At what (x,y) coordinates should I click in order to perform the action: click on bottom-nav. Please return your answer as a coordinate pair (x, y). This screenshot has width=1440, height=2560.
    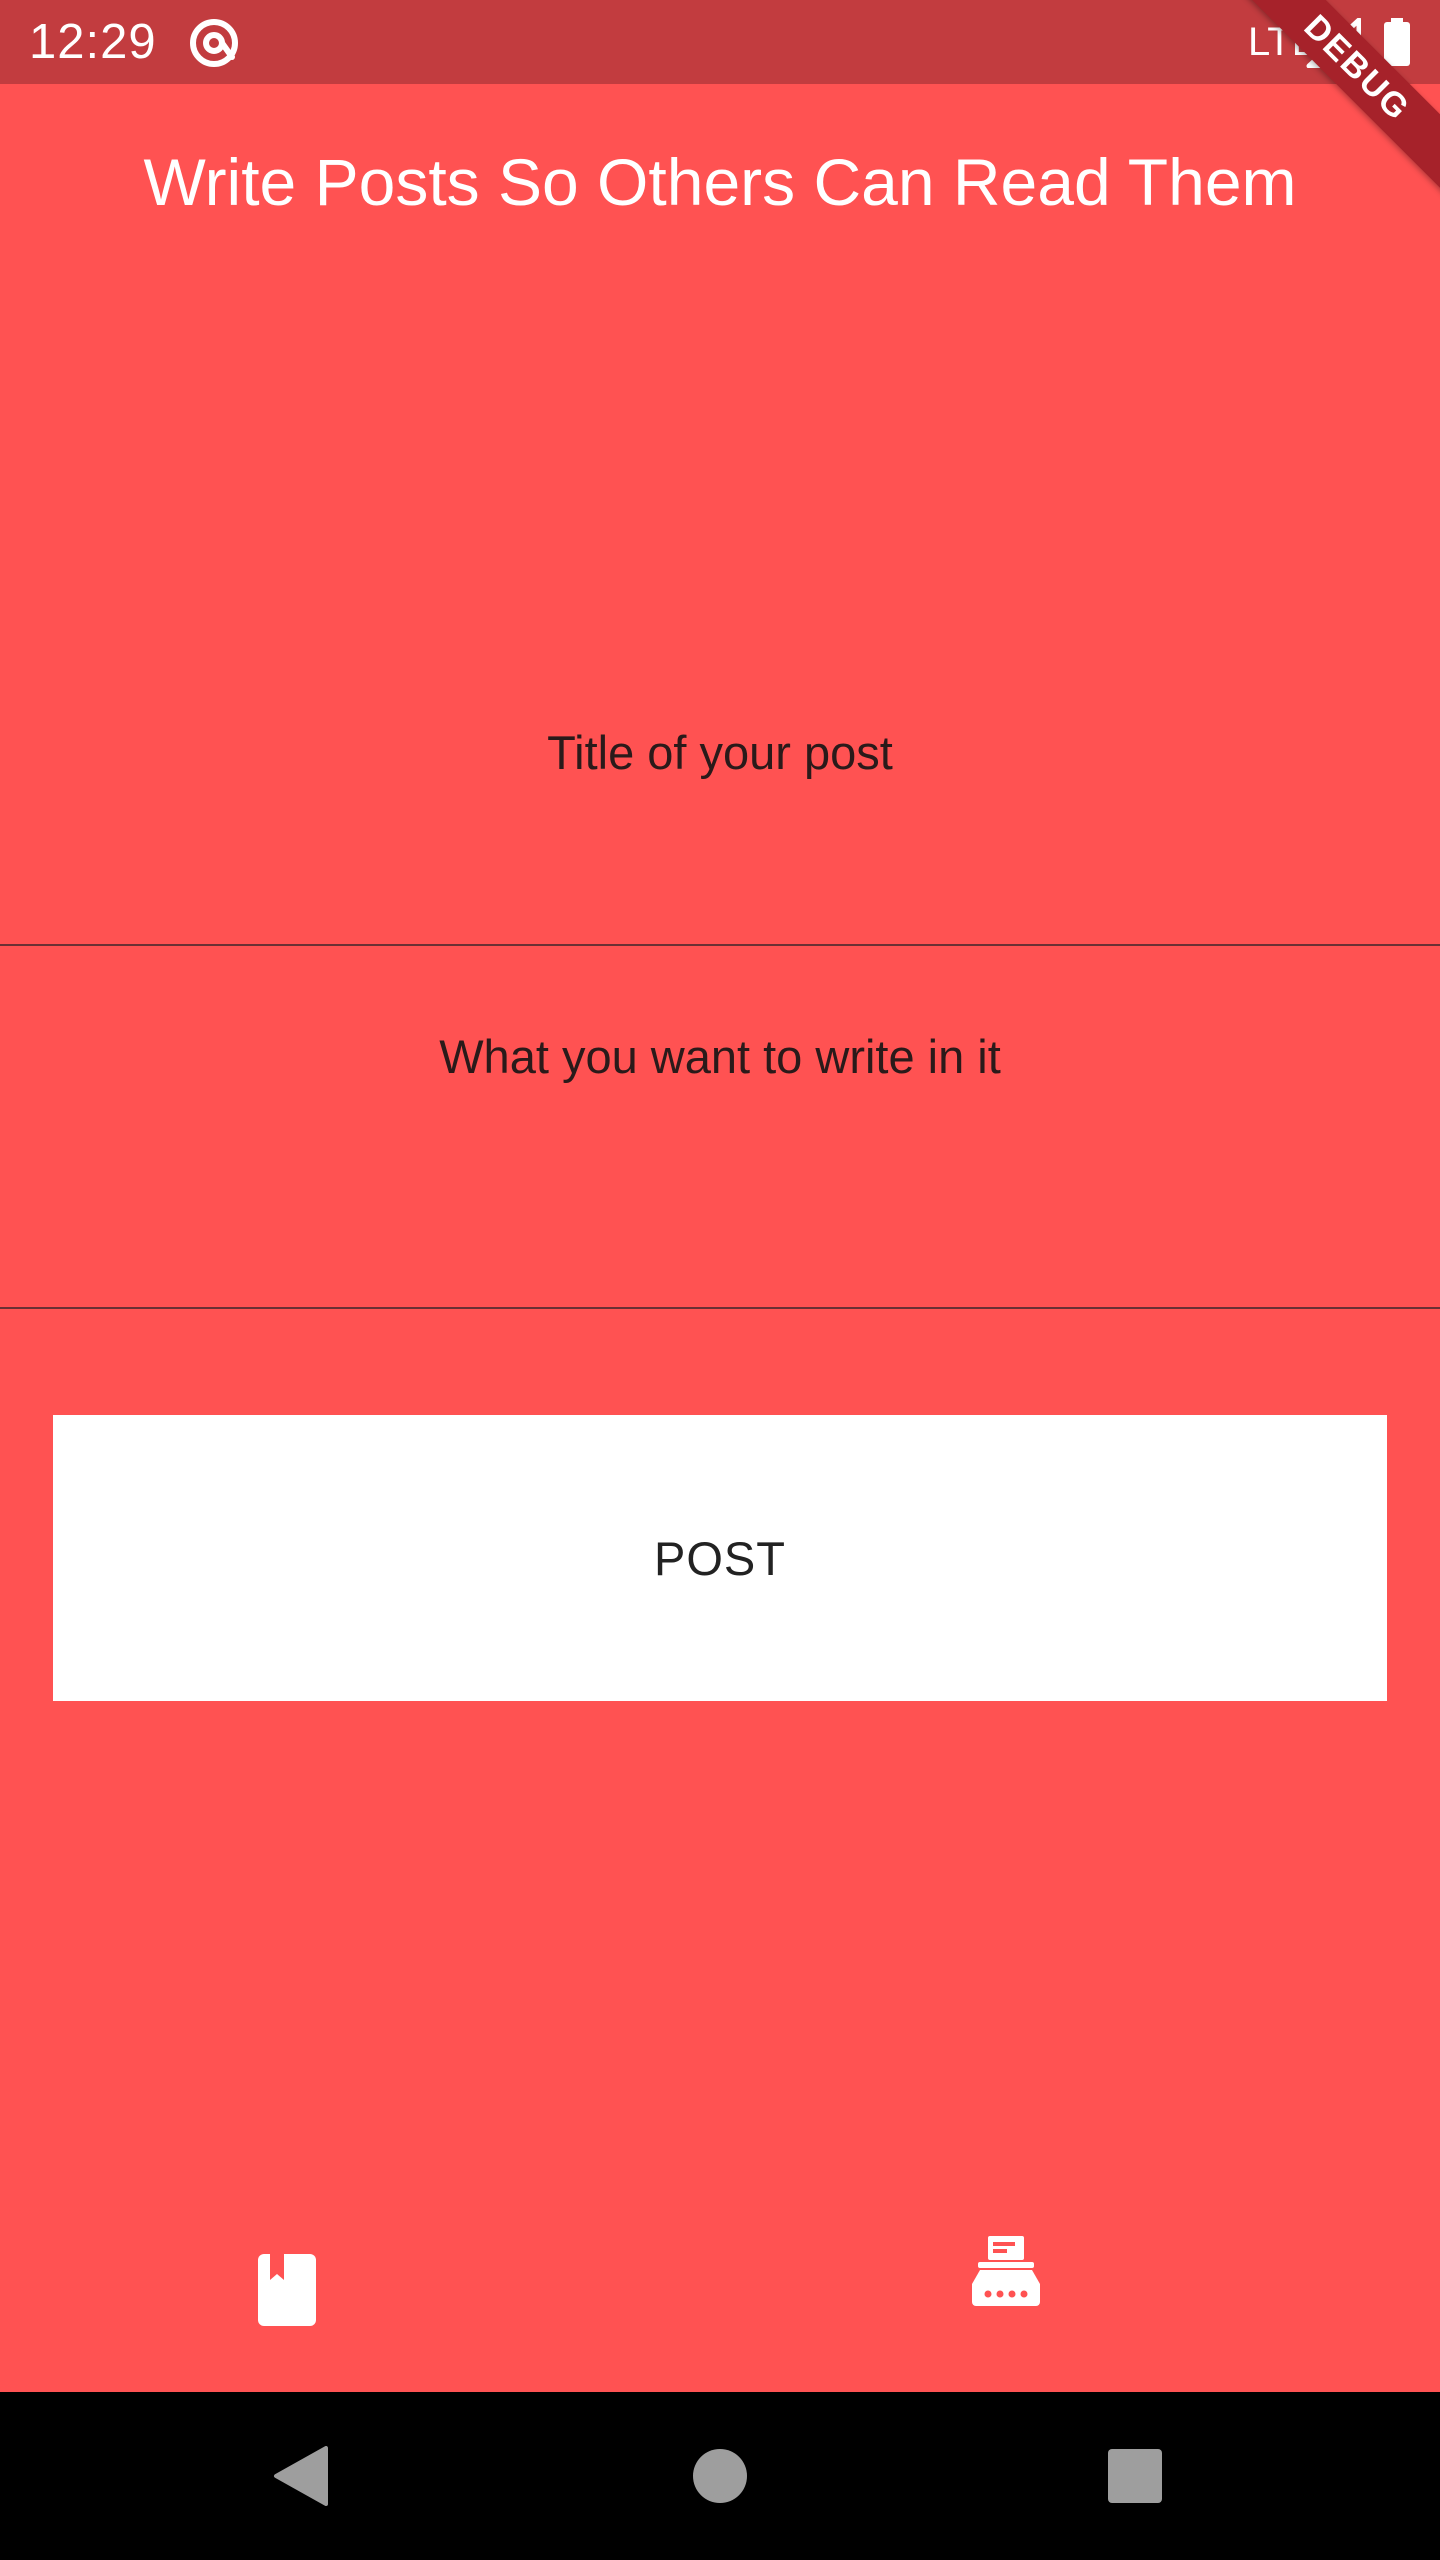
    Looking at the image, I should click on (720, 2296).